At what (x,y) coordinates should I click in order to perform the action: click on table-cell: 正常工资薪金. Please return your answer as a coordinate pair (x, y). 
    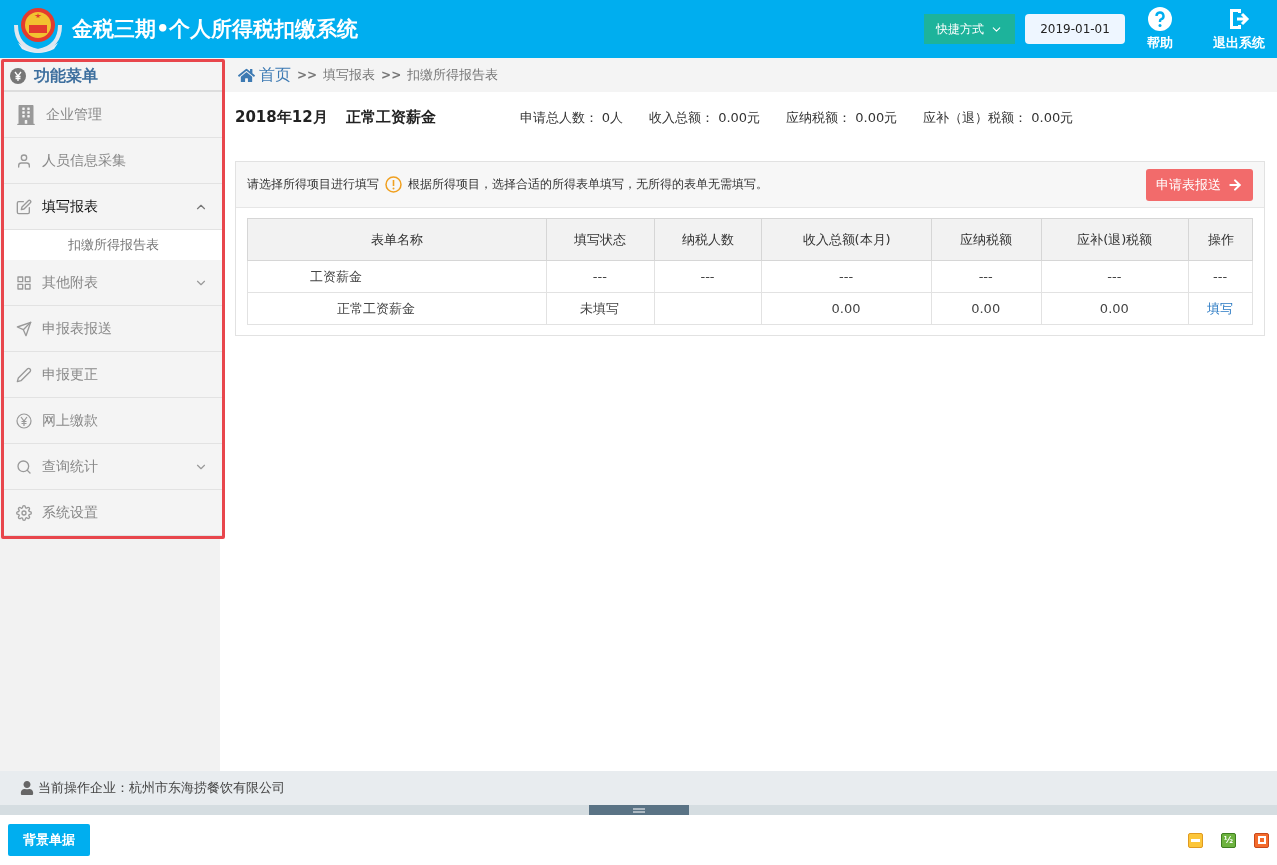
    Looking at the image, I should click on (376, 308).